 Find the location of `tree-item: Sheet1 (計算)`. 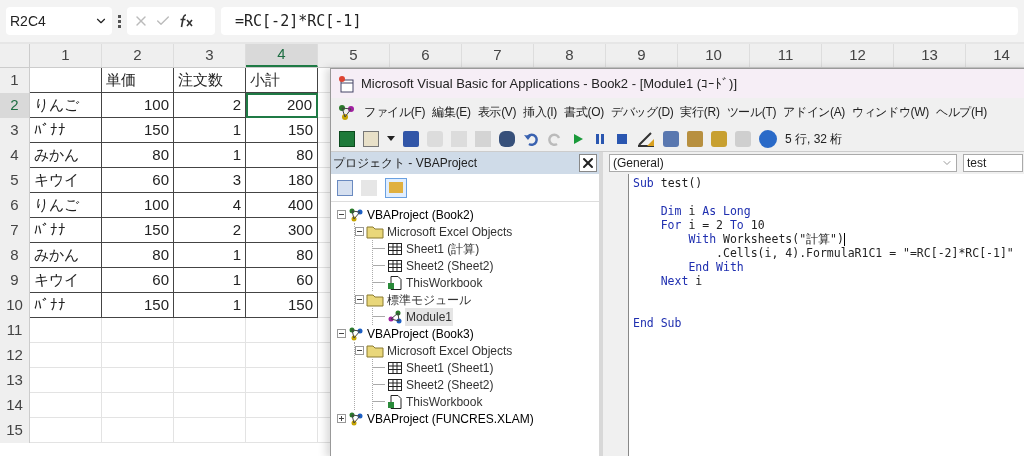

tree-item: Sheet1 (計算) is located at coordinates (443, 248).